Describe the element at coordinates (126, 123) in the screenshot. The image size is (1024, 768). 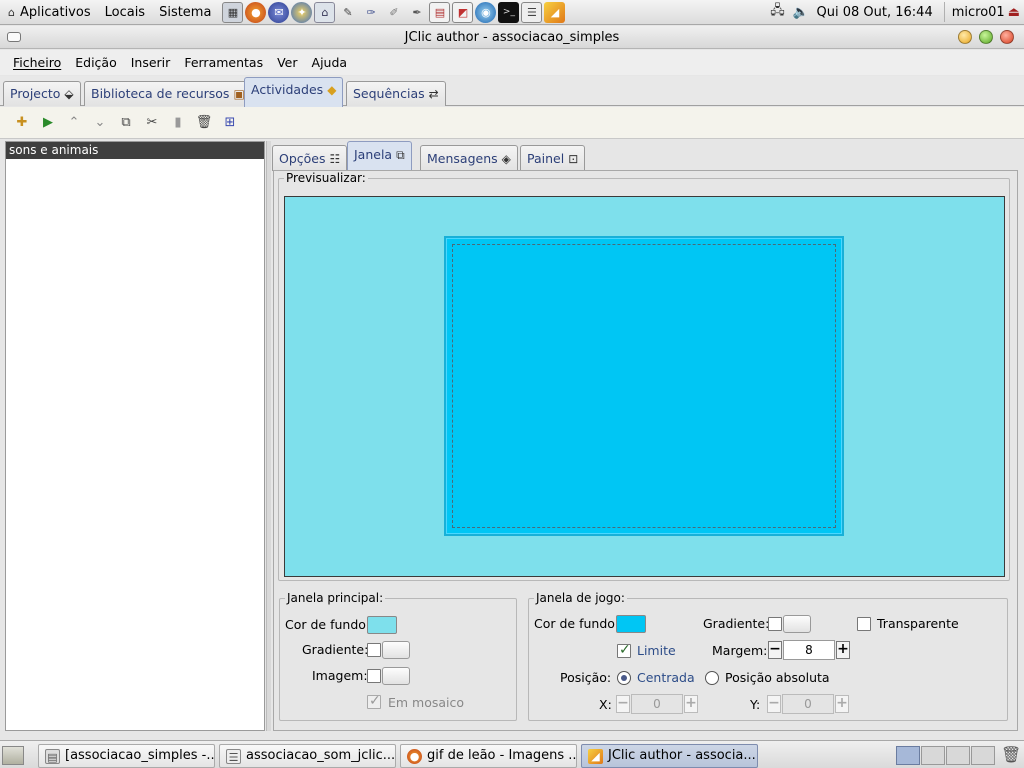
I see `copy-icon: ⧉` at that location.